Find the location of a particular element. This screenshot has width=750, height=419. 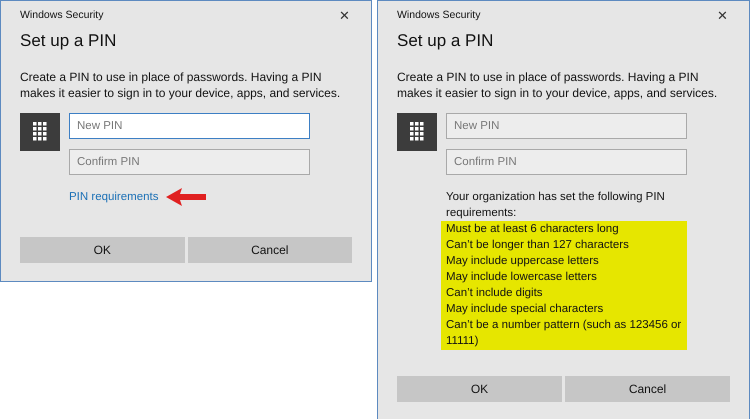

requirement-text: Can’t be a number pattern (such as 123456 or 11111) is located at coordinates (564, 333).